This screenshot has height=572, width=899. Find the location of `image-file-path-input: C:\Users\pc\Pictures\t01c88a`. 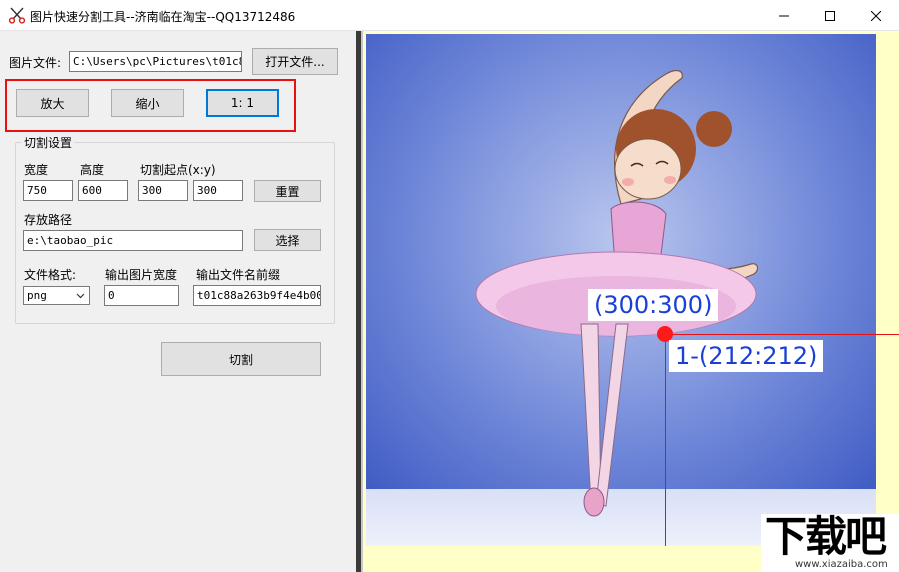

image-file-path-input: C:\Users\pc\Pictures\t01c88a is located at coordinates (155, 61).